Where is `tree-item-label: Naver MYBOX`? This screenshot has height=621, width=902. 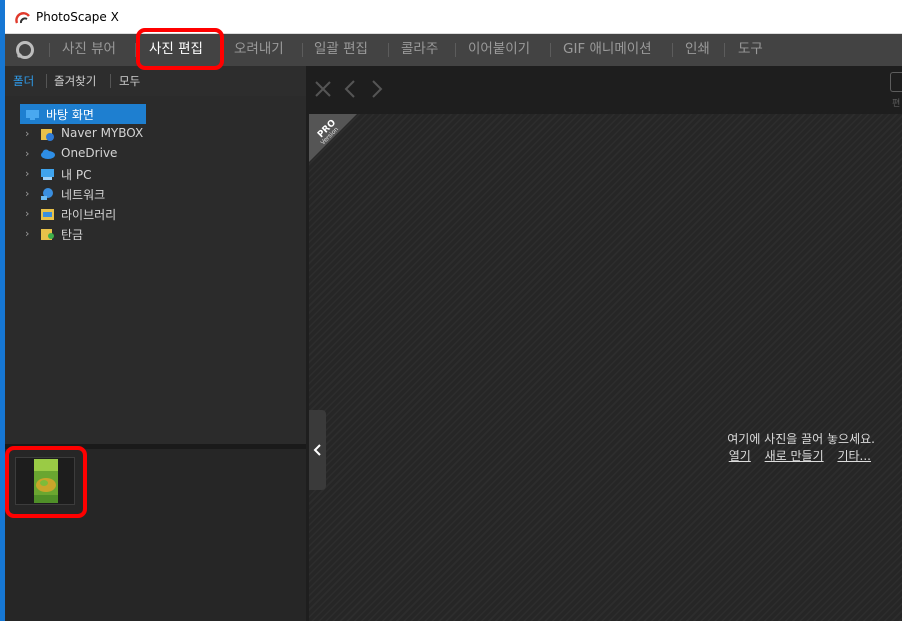 tree-item-label: Naver MYBOX is located at coordinates (102, 133).